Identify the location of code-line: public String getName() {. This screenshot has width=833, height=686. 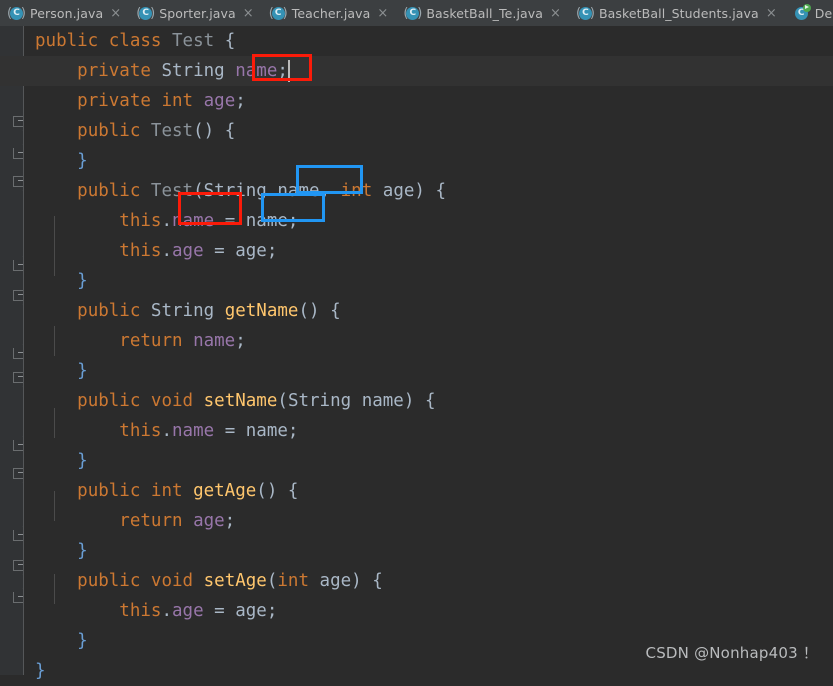
(188, 311).